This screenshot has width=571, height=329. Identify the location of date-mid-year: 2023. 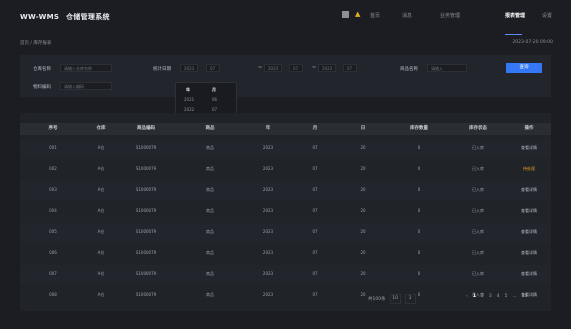
(273, 68).